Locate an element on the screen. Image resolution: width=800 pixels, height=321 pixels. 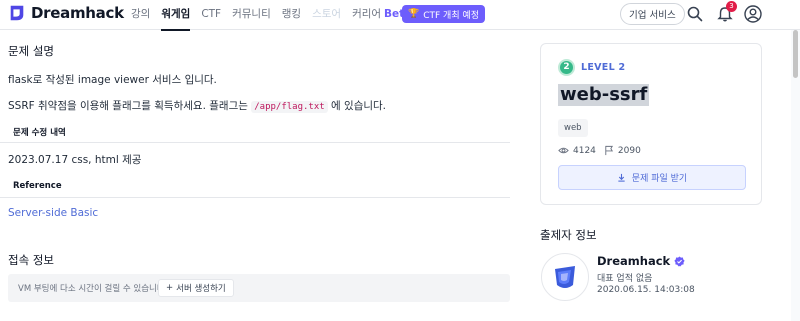
challenge-title: web-ssrf is located at coordinates (604, 95).